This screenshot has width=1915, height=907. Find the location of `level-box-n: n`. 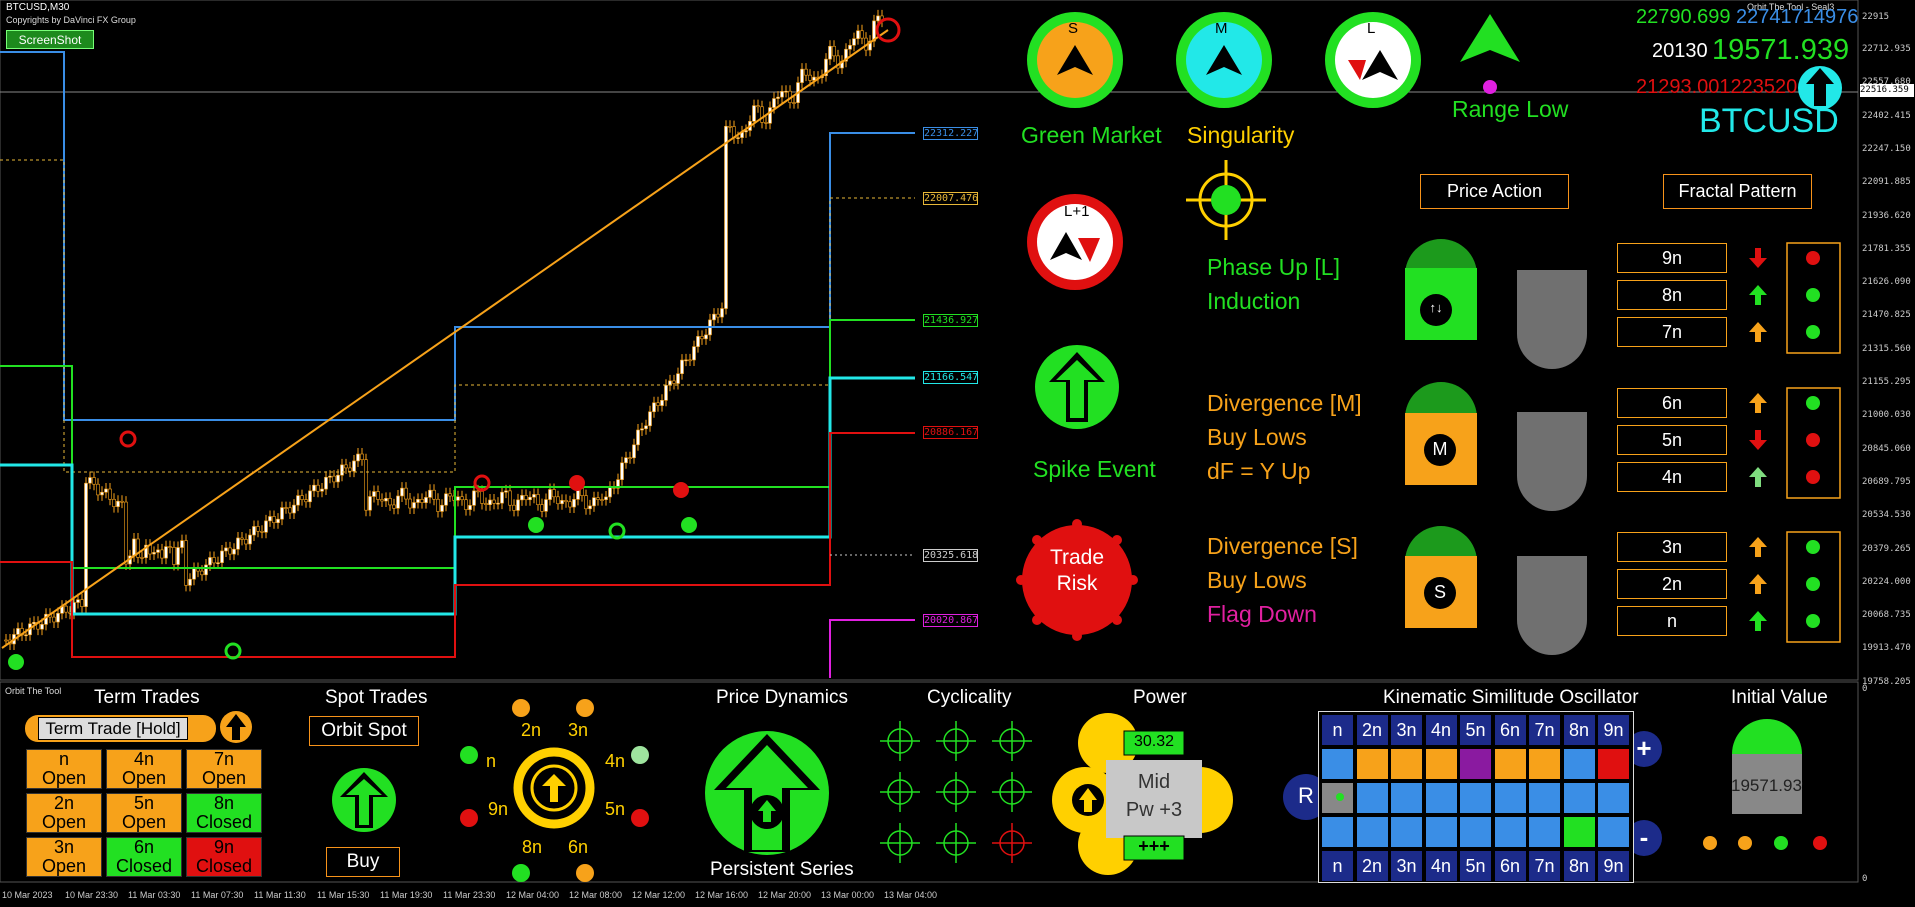

level-box-n: n is located at coordinates (1672, 621).